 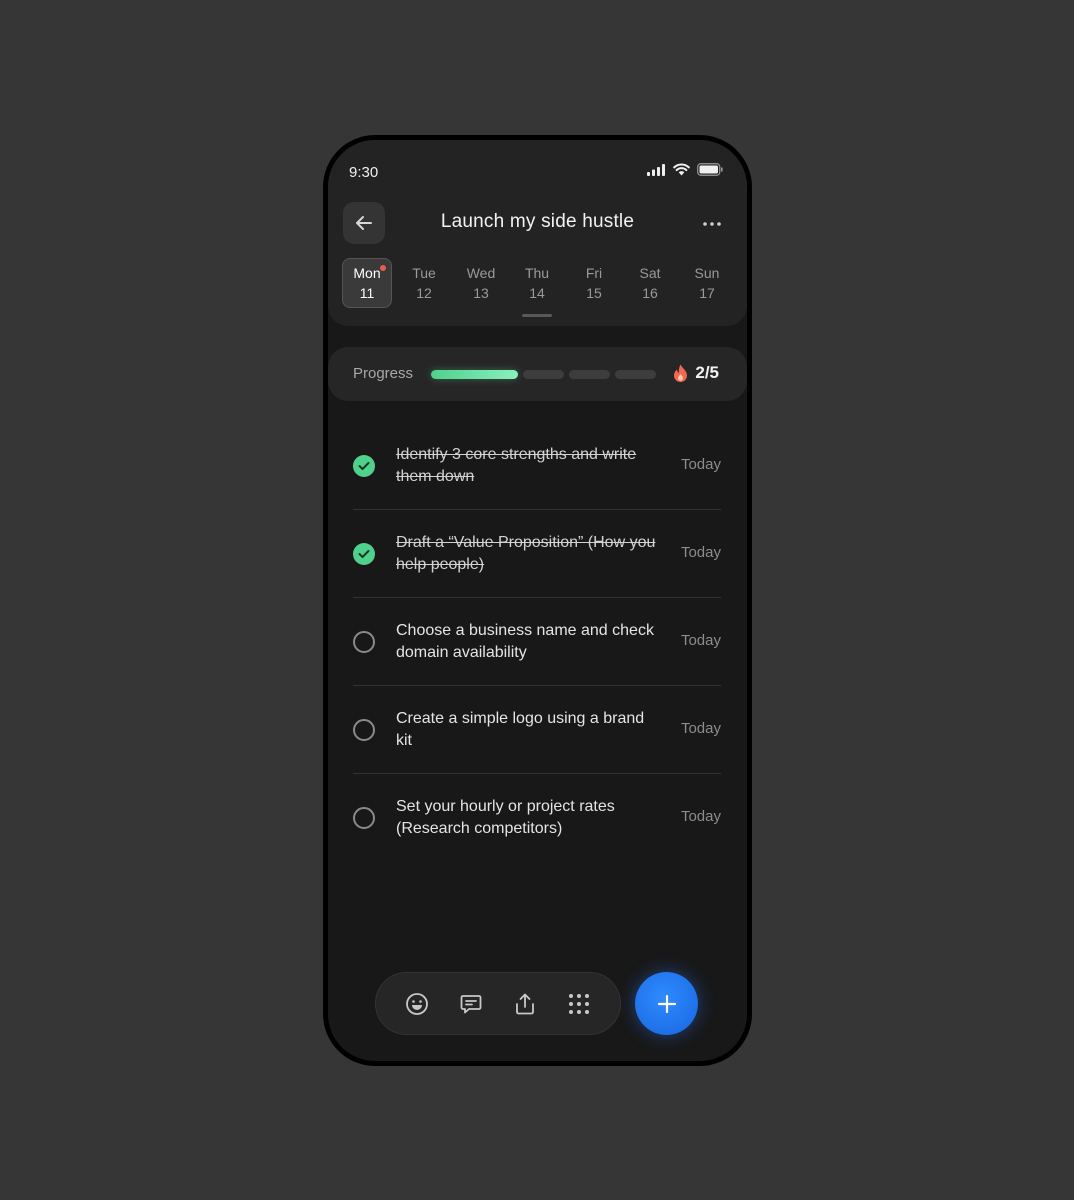 What do you see at coordinates (481, 293) in the screenshot?
I see `day-number: 13` at bounding box center [481, 293].